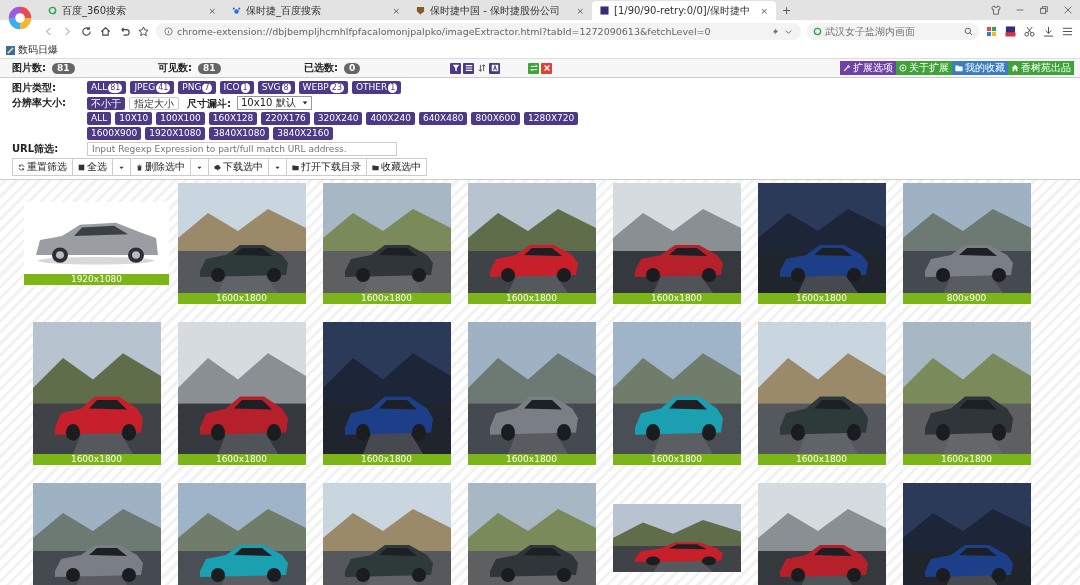 This screenshot has width=1080, height=585. I want to click on resolution-button: 3840X2160, so click(303, 133).